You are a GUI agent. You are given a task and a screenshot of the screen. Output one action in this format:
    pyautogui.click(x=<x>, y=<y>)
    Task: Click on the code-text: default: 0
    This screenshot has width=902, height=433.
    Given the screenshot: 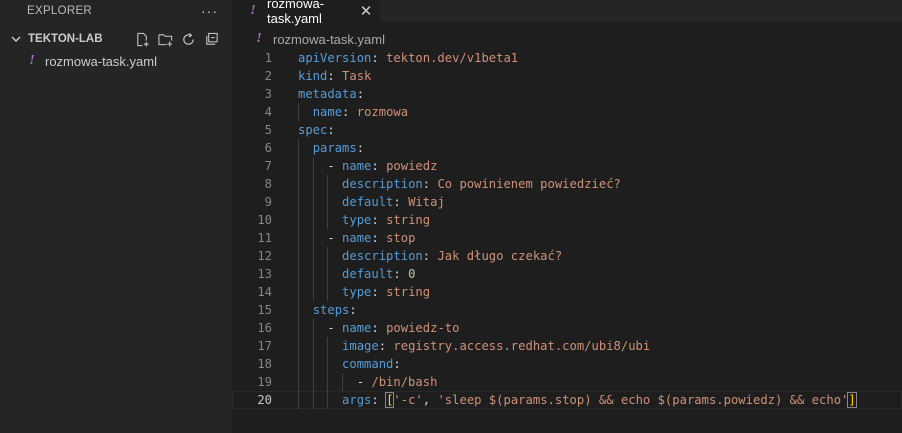 What is the action you would take?
    pyautogui.click(x=356, y=274)
    